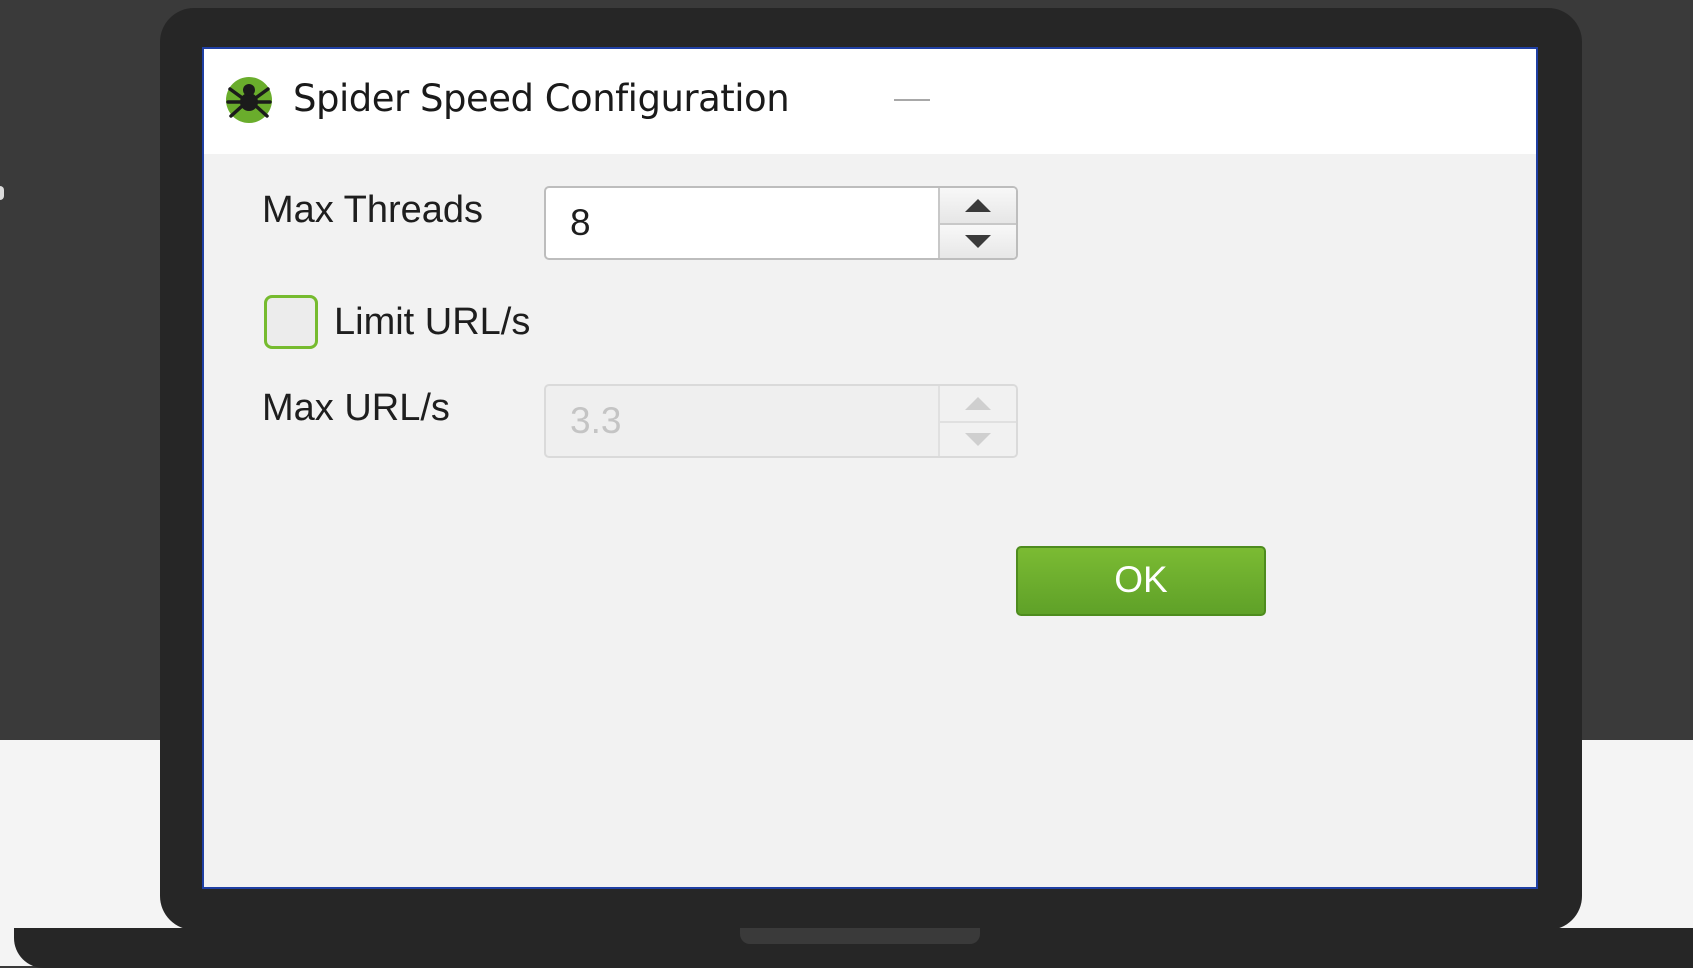 Image resolution: width=1693 pixels, height=968 pixels. What do you see at coordinates (1141, 581) in the screenshot?
I see `ok-button: OK` at bounding box center [1141, 581].